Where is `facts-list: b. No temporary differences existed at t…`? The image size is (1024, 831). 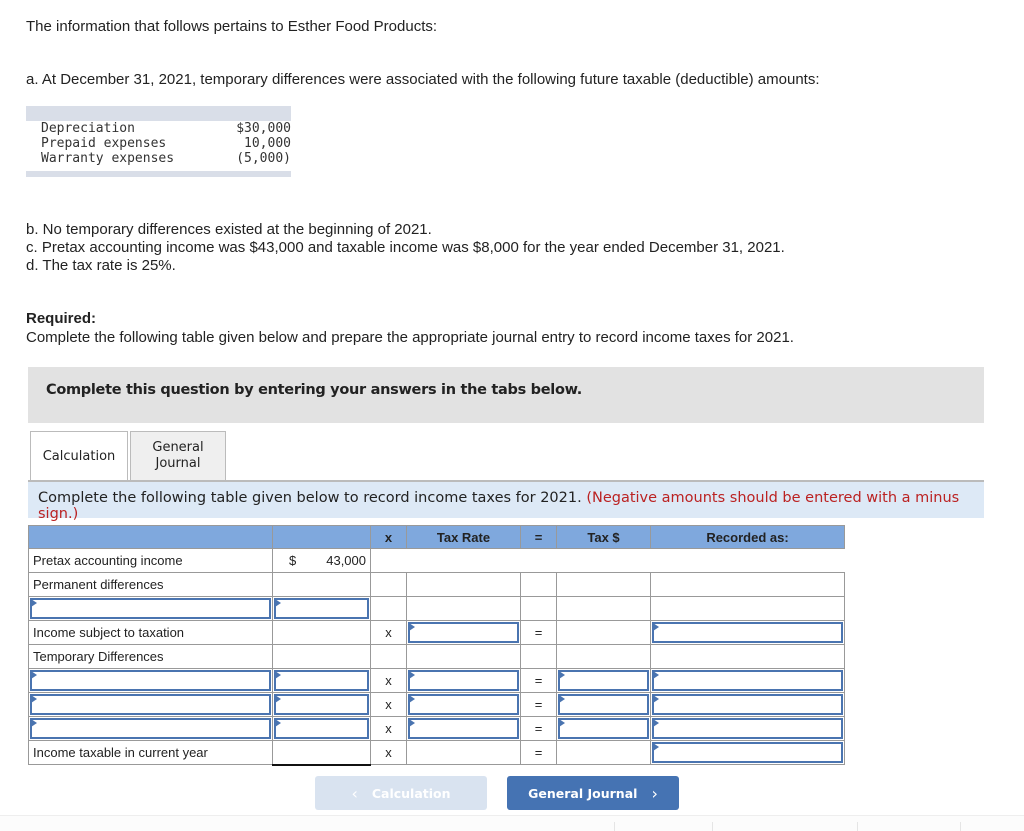
facts-list: b. No temporary differences existed at t… is located at coordinates (405, 248).